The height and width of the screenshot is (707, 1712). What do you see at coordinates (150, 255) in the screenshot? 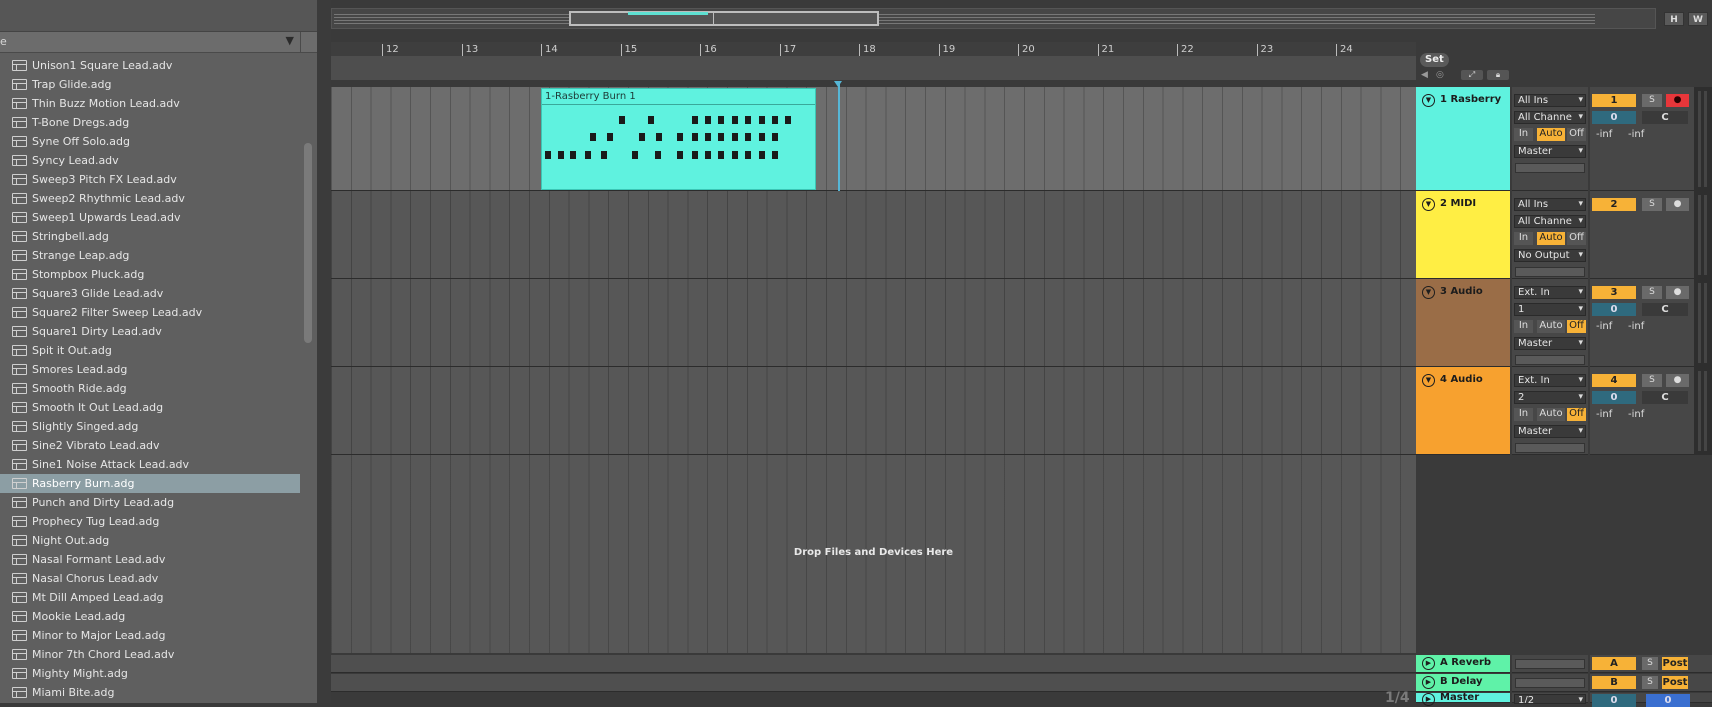
I see `browser-item: Strange Leap.adg` at bounding box center [150, 255].